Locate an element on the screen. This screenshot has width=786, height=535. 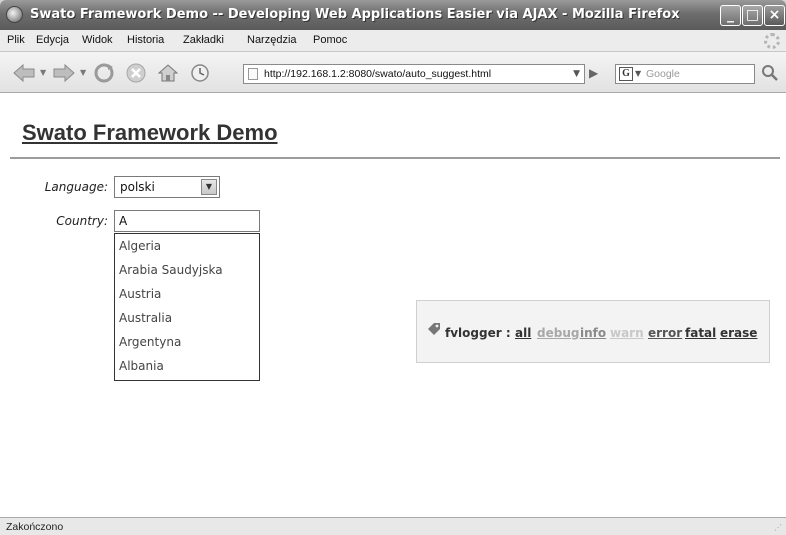
close-button: × is located at coordinates (774, 15).